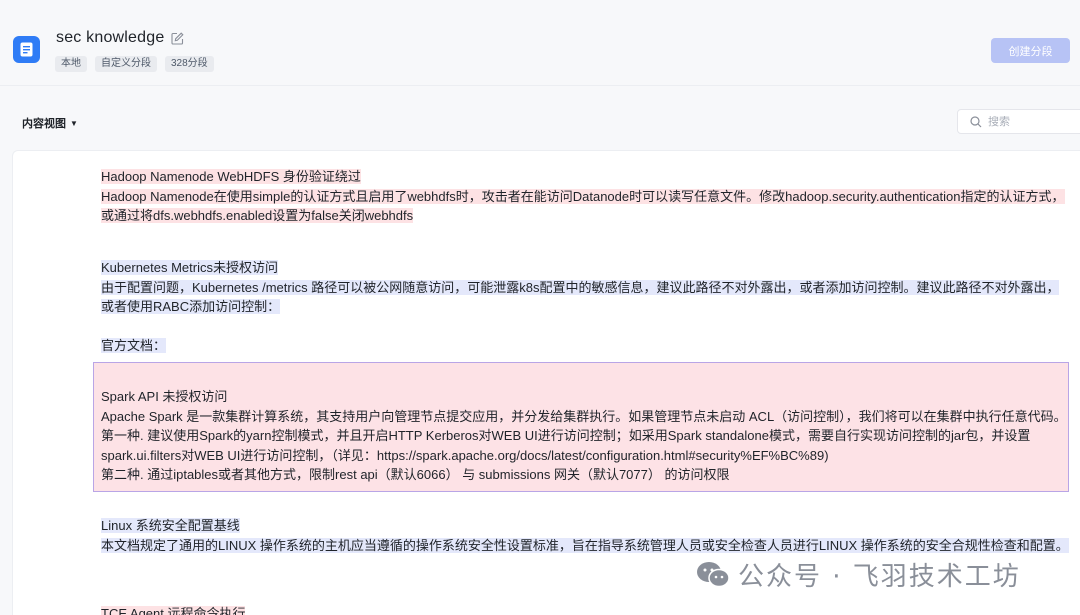 The width and height of the screenshot is (1080, 615). I want to click on chunk-title: TCE Agent 远程命令执行, so click(173, 610).